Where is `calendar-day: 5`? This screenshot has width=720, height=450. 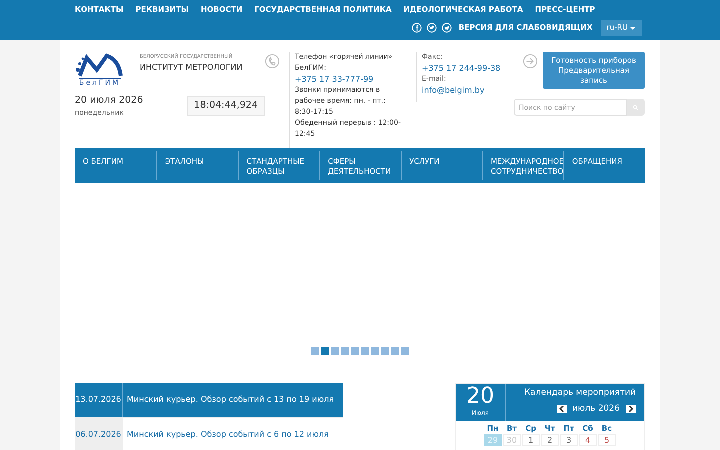
calendar-day: 5 is located at coordinates (607, 440).